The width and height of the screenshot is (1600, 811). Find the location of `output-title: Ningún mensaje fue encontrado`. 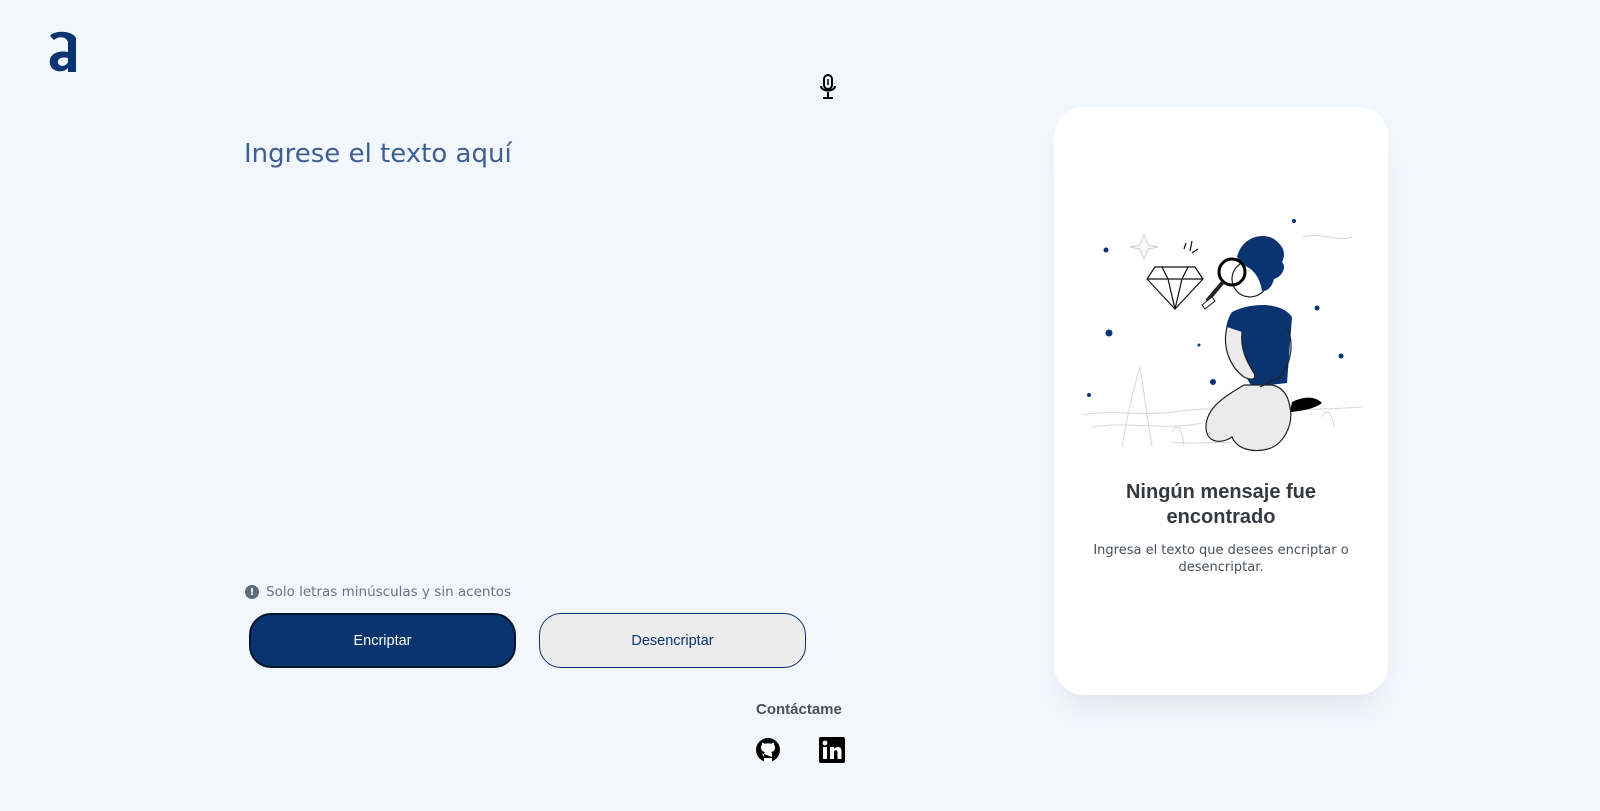

output-title: Ningún mensaje fue encontrado is located at coordinates (1221, 504).